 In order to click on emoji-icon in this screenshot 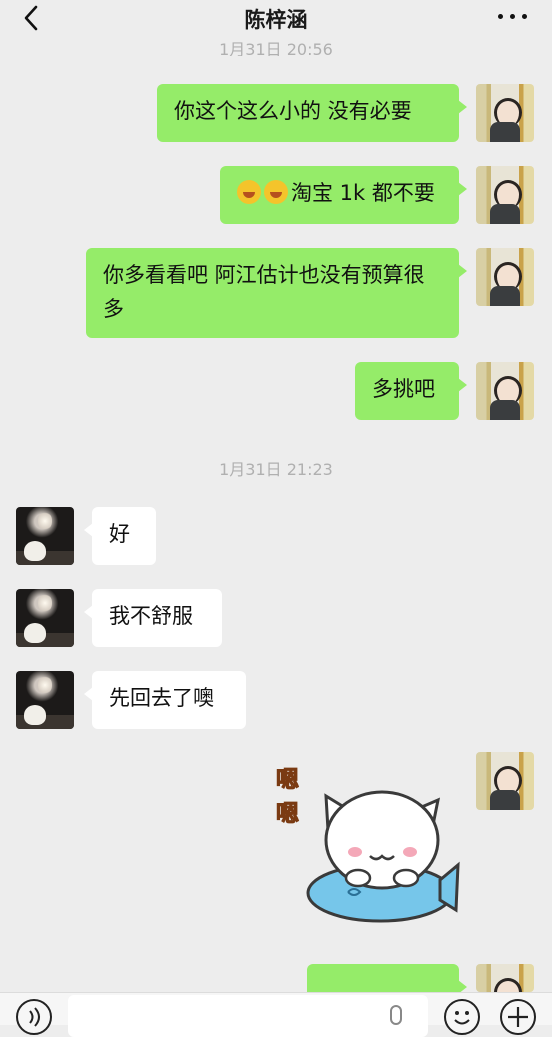, I will do `click(462, 1018)`.